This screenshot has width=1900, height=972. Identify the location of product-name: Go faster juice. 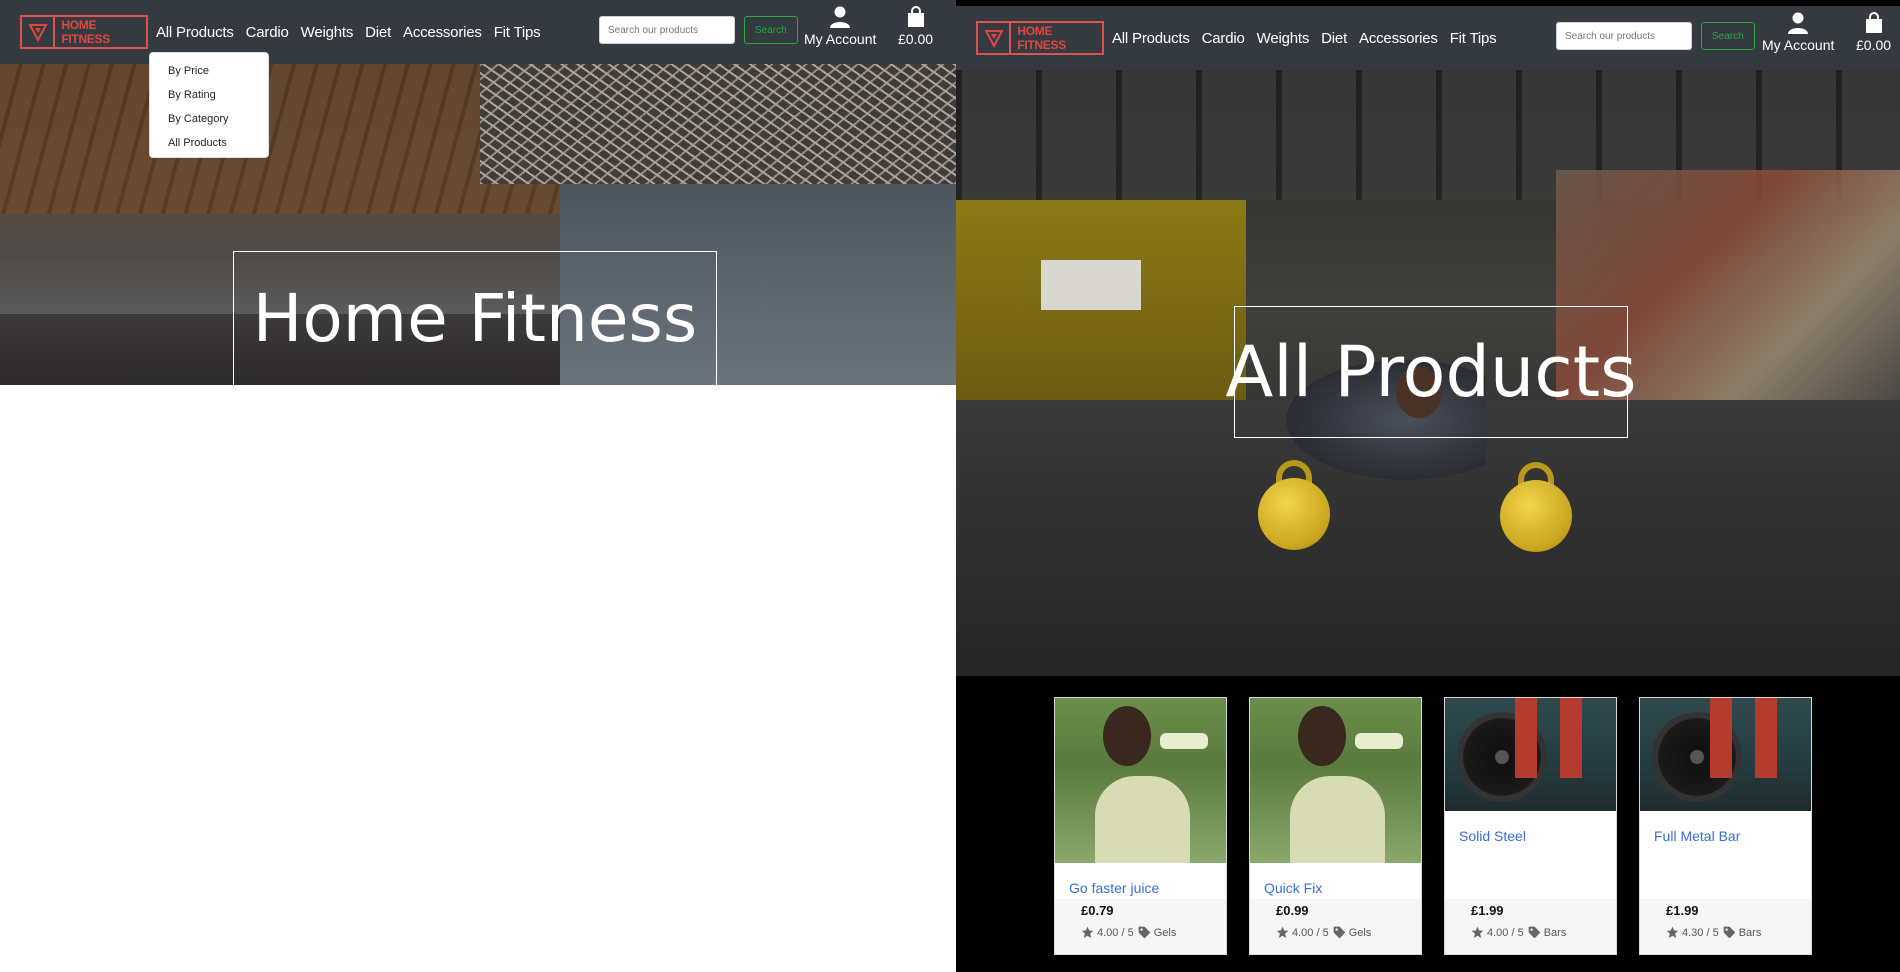
(1140, 888).